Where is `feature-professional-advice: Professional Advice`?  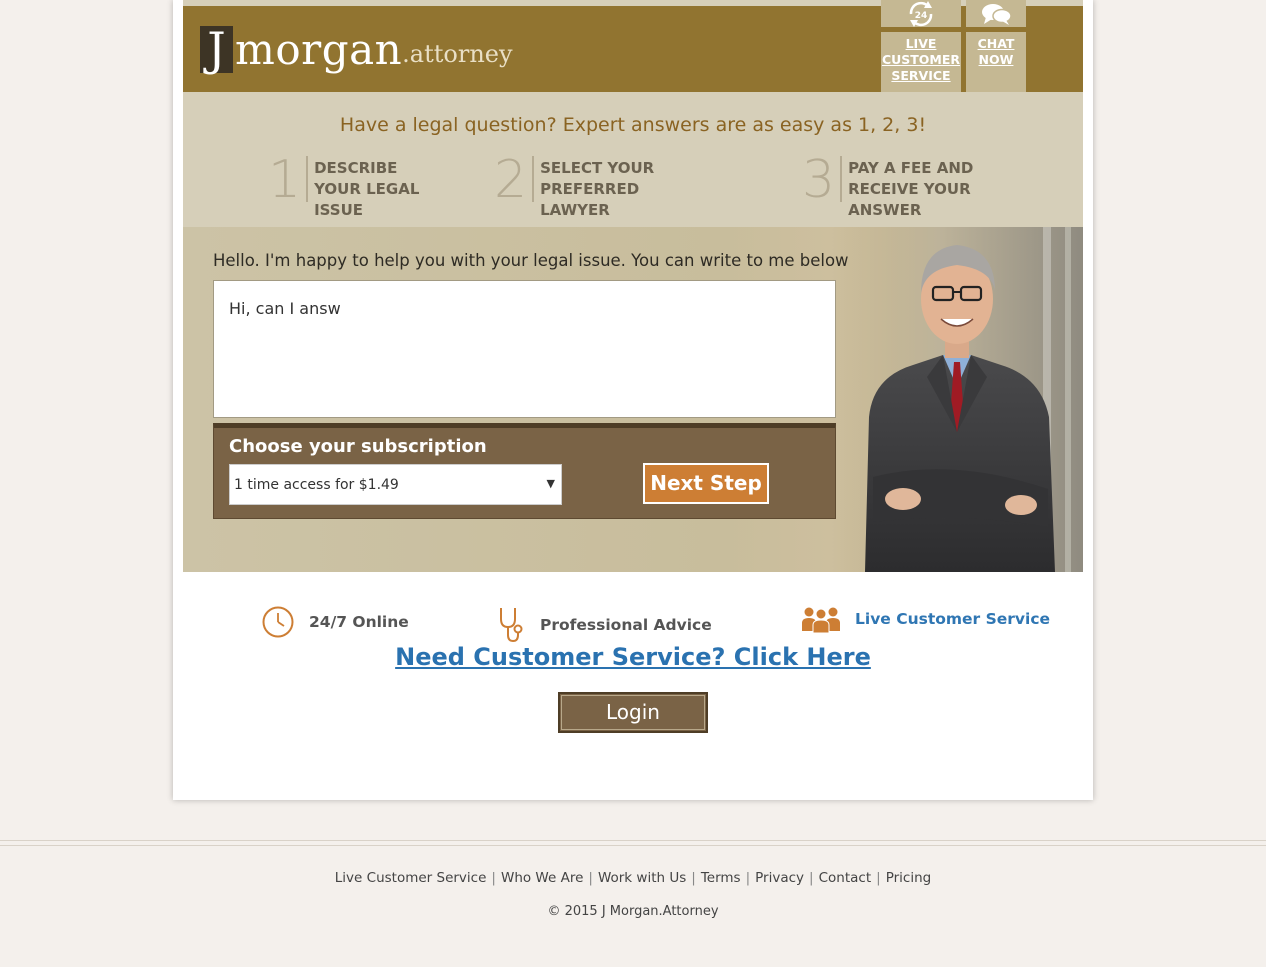
feature-professional-advice: Professional Advice is located at coordinates (604, 625).